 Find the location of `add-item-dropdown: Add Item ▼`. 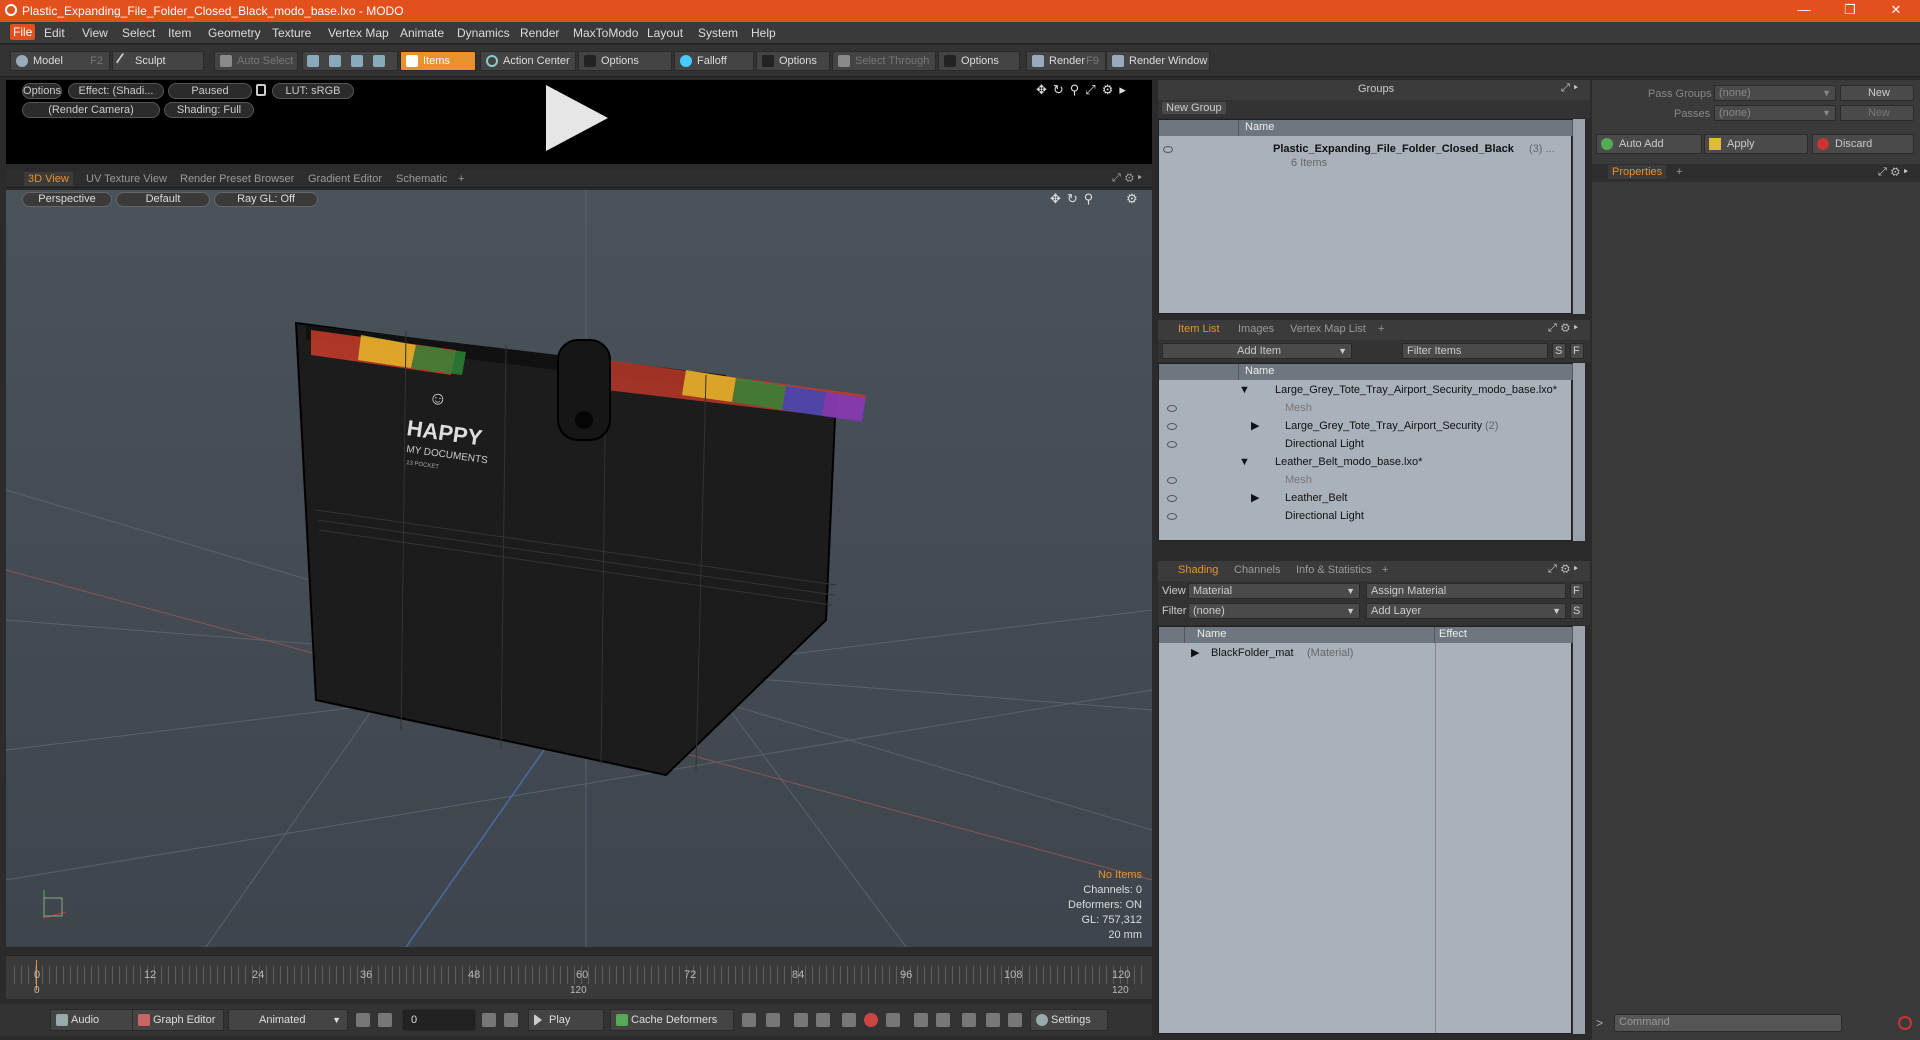

add-item-dropdown: Add Item ▼ is located at coordinates (1257, 351).